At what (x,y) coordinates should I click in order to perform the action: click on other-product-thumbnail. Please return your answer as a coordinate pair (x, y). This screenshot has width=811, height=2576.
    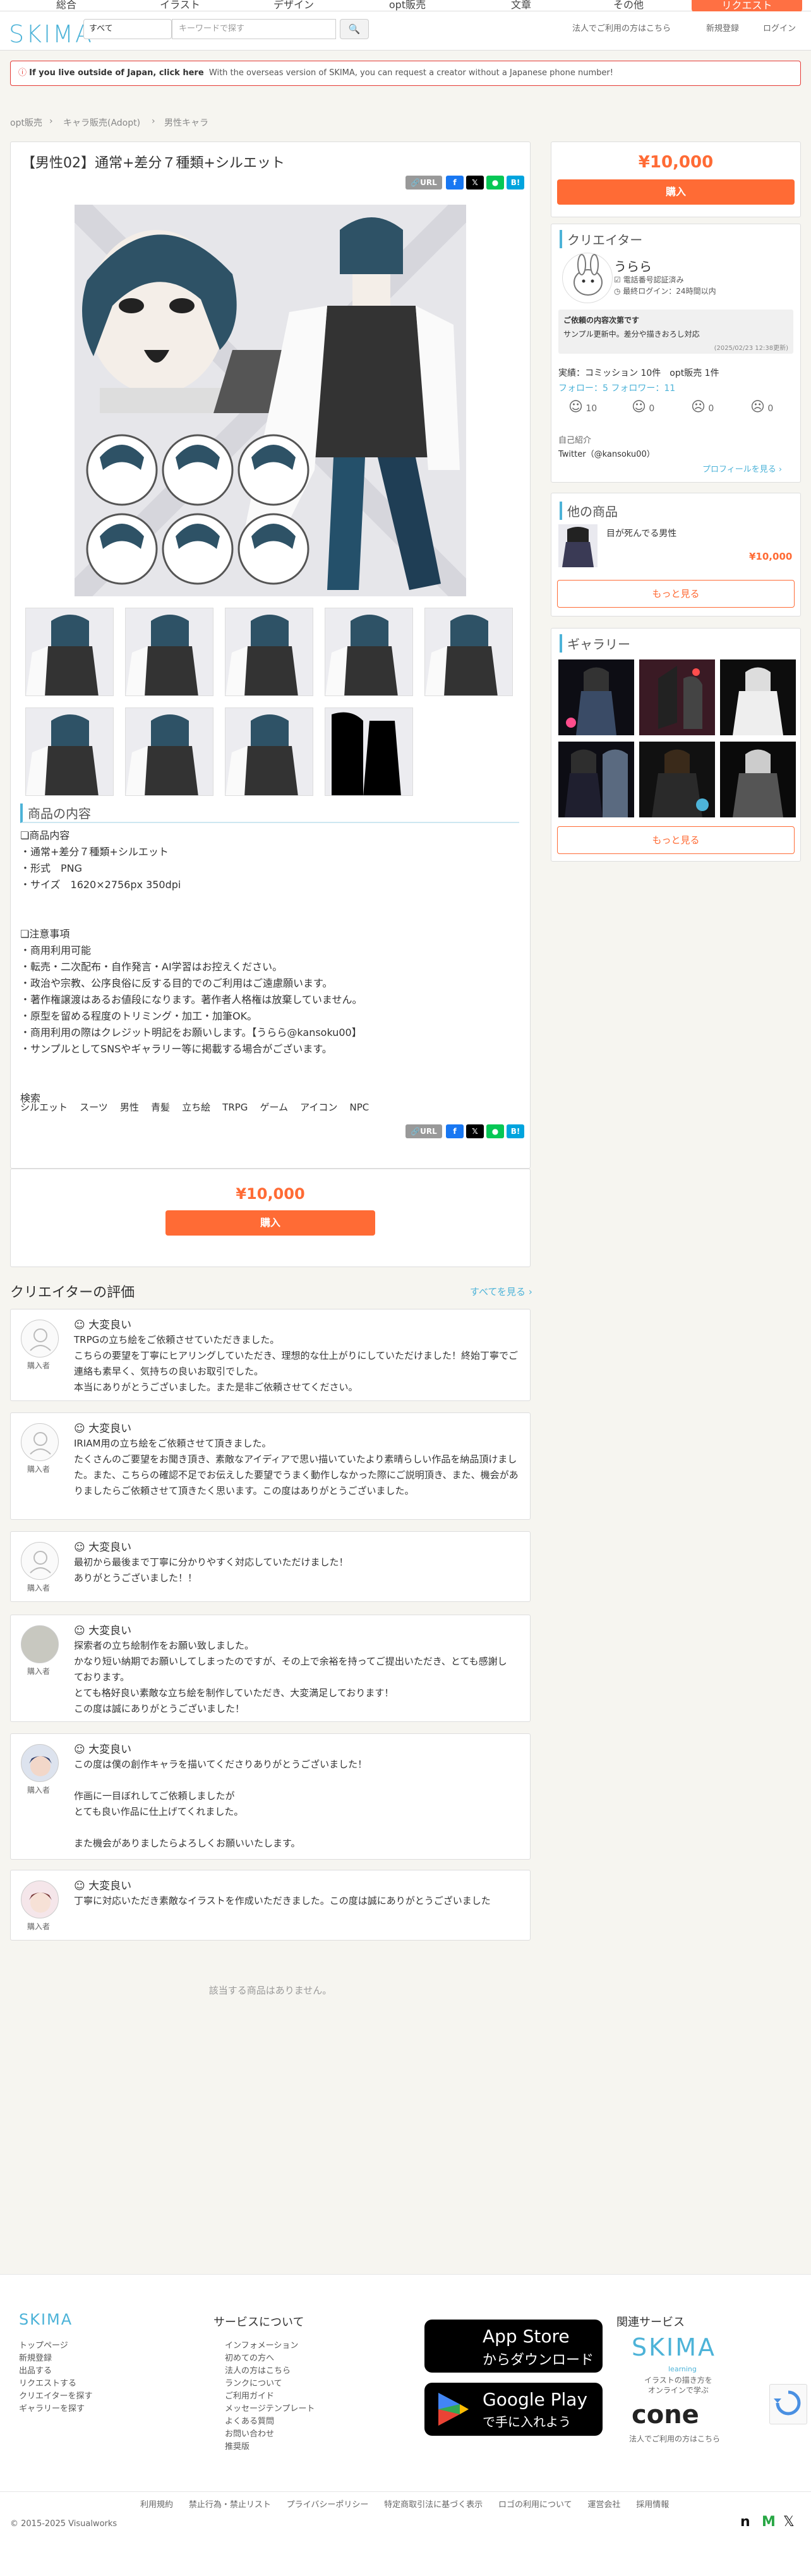
    Looking at the image, I should click on (578, 545).